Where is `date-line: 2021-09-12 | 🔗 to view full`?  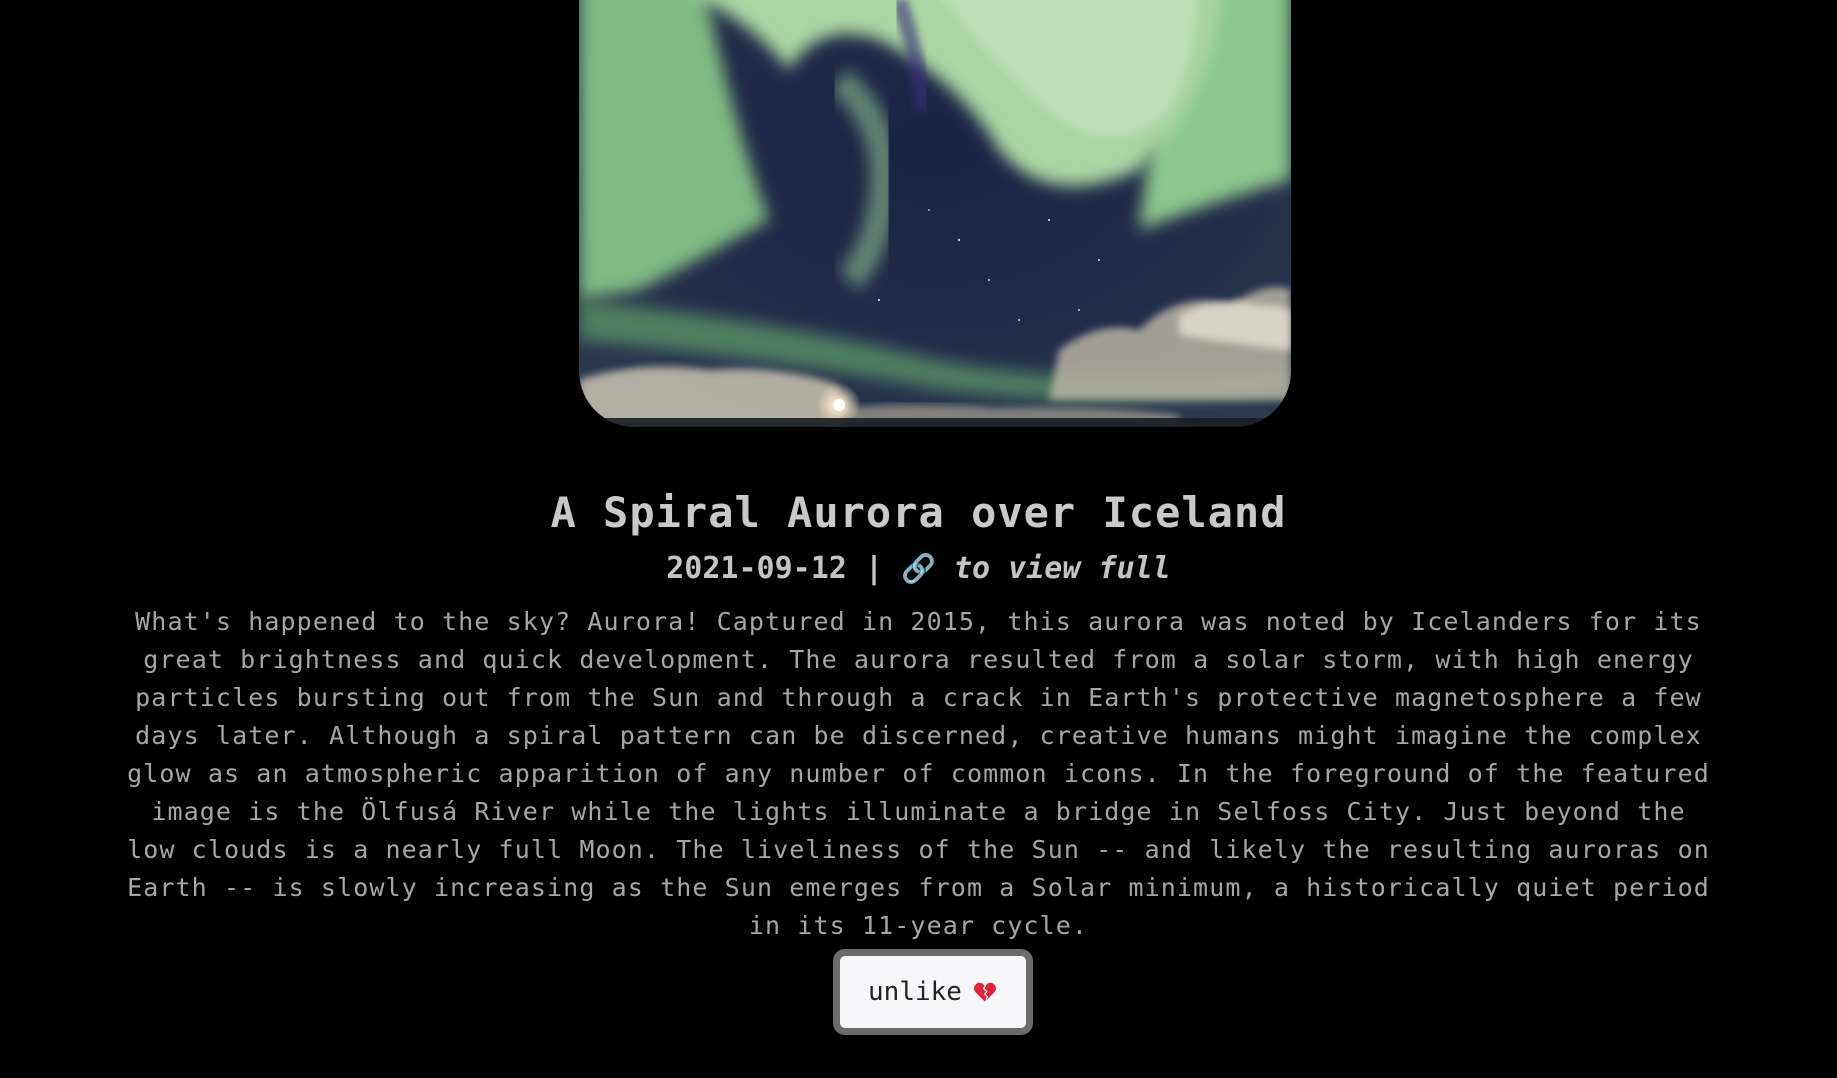
date-line: 2021-09-12 | 🔗 to view full is located at coordinates (918, 568).